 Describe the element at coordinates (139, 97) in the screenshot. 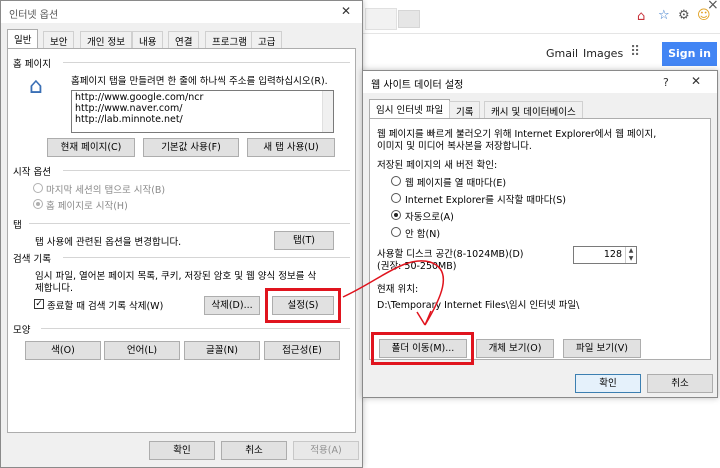

I see `home-url-1: http://www.google.com/ncr` at that location.